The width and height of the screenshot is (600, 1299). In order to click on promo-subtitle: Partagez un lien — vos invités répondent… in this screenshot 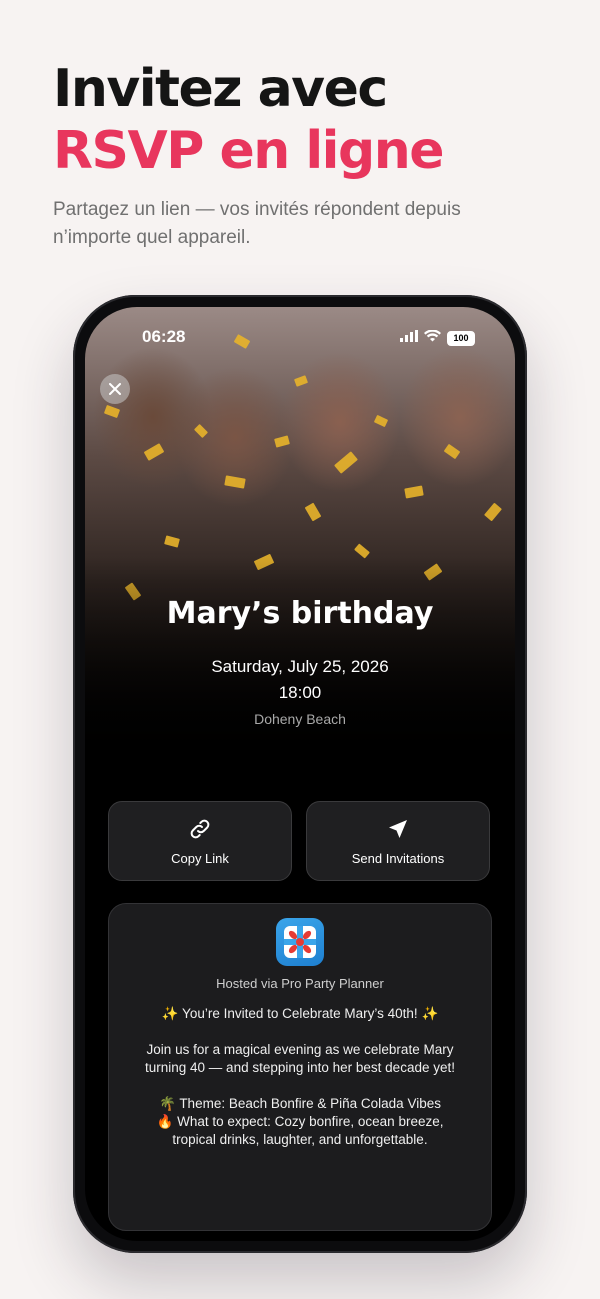, I will do `click(257, 223)`.